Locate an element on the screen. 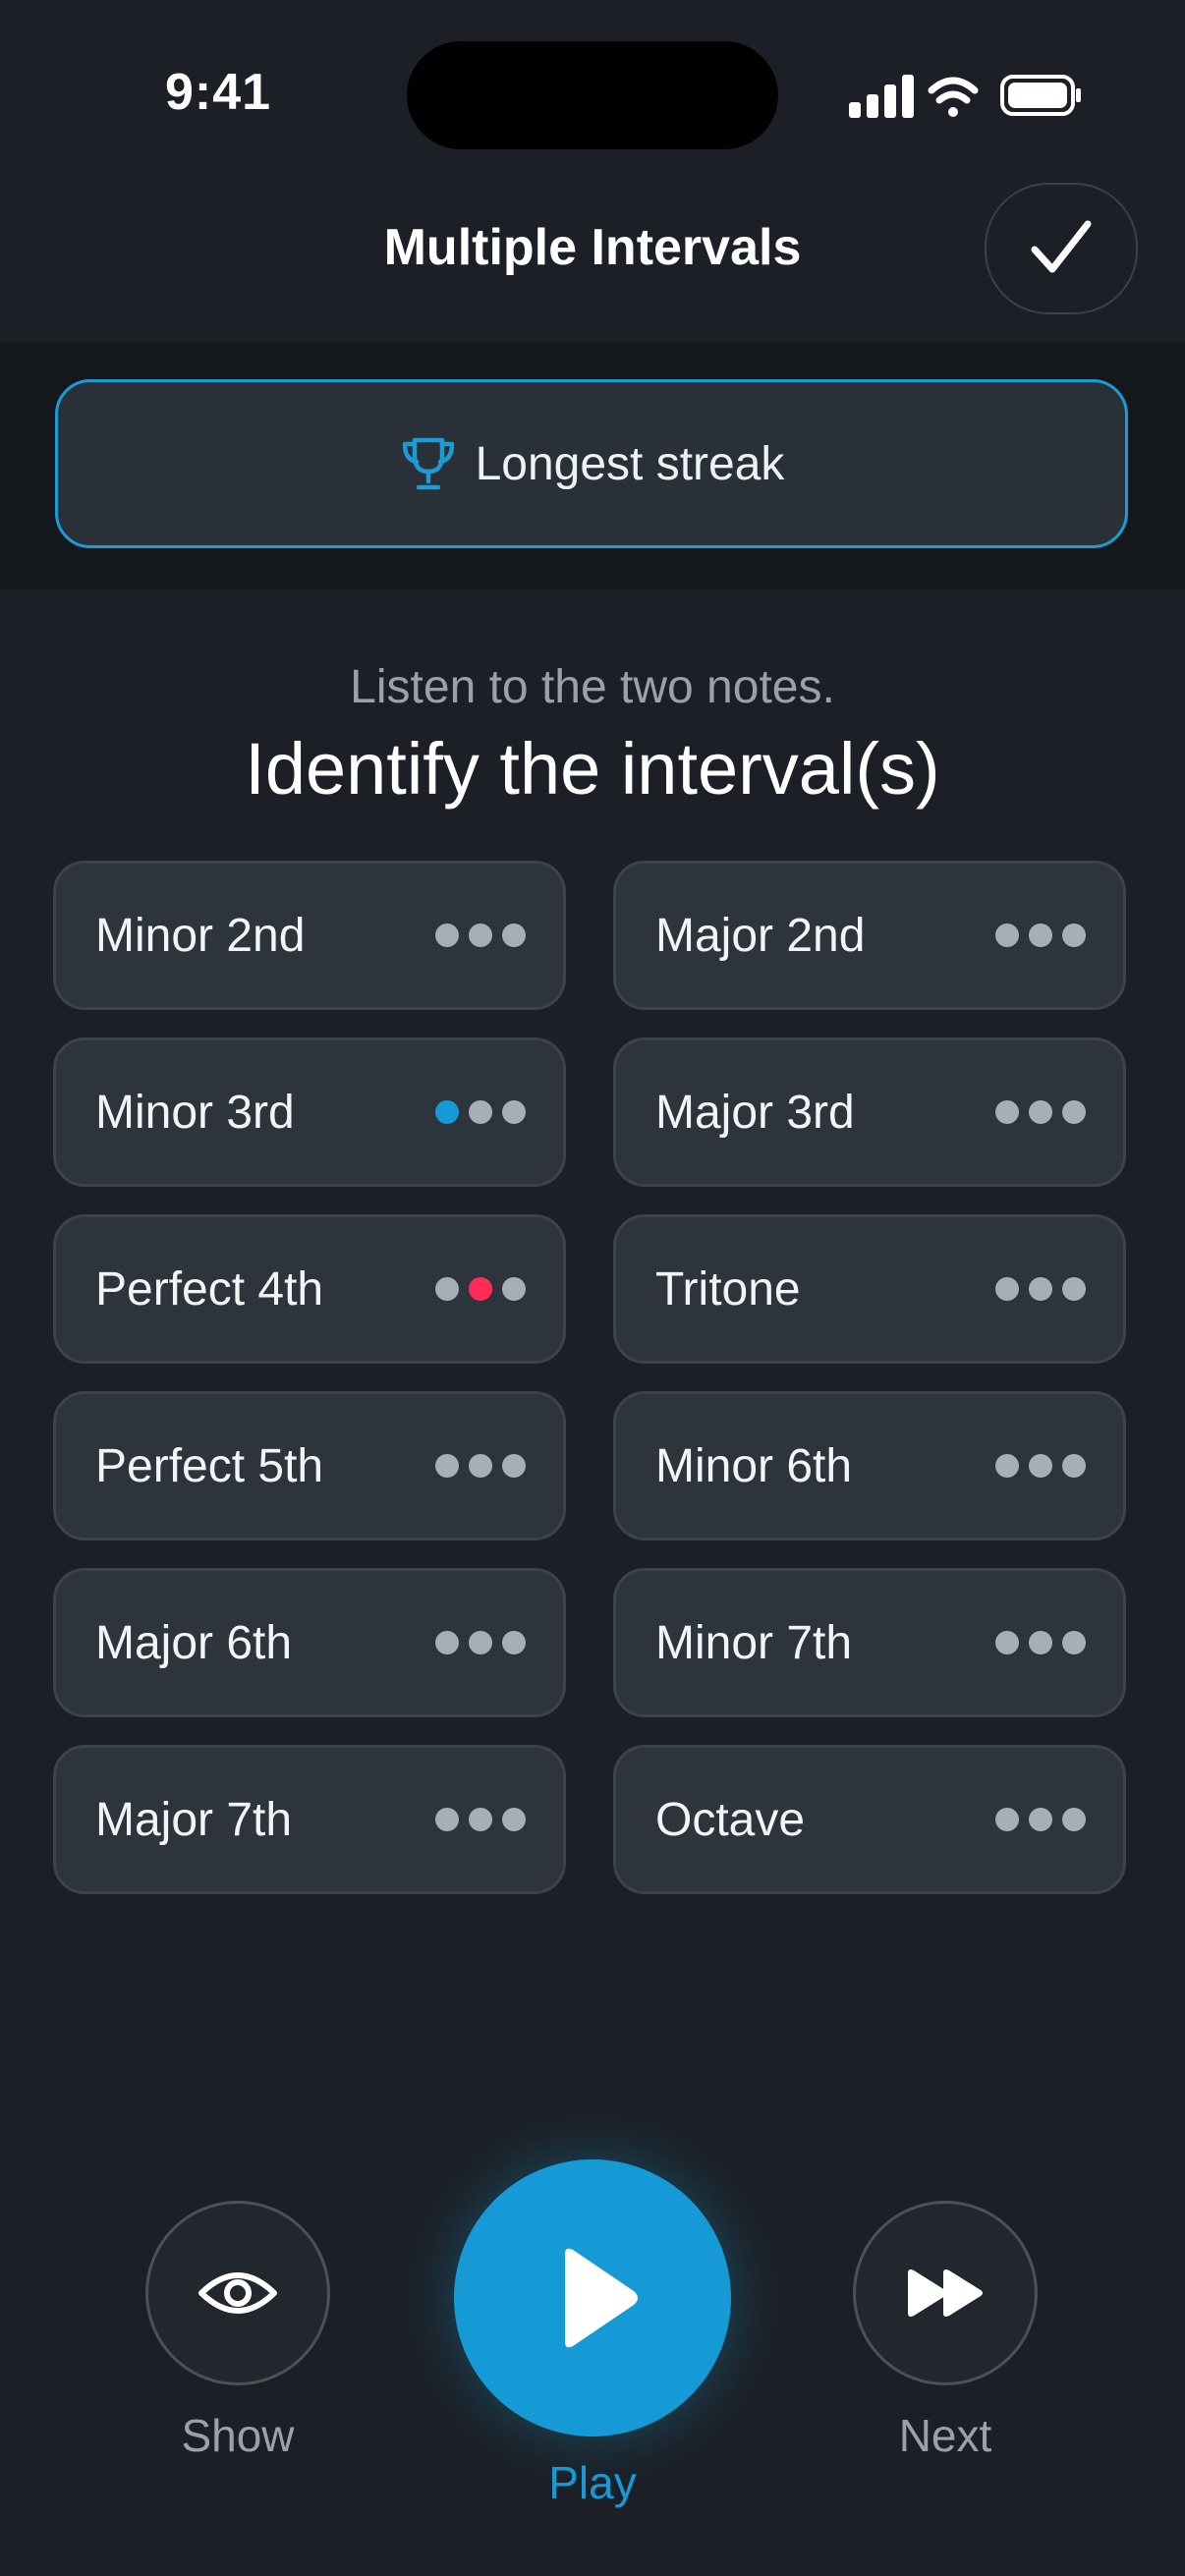 This screenshot has height=2576, width=1185. dynamic-island is located at coordinates (592, 95).